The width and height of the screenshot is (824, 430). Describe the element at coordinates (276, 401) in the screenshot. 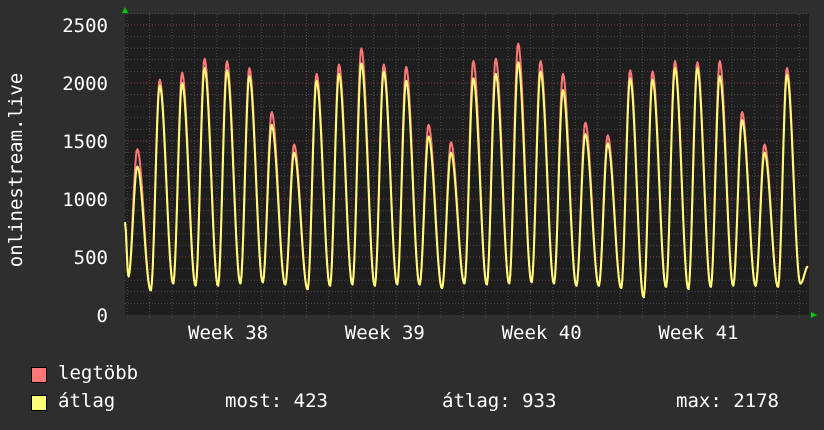

I see `stat-now: most: 423` at that location.